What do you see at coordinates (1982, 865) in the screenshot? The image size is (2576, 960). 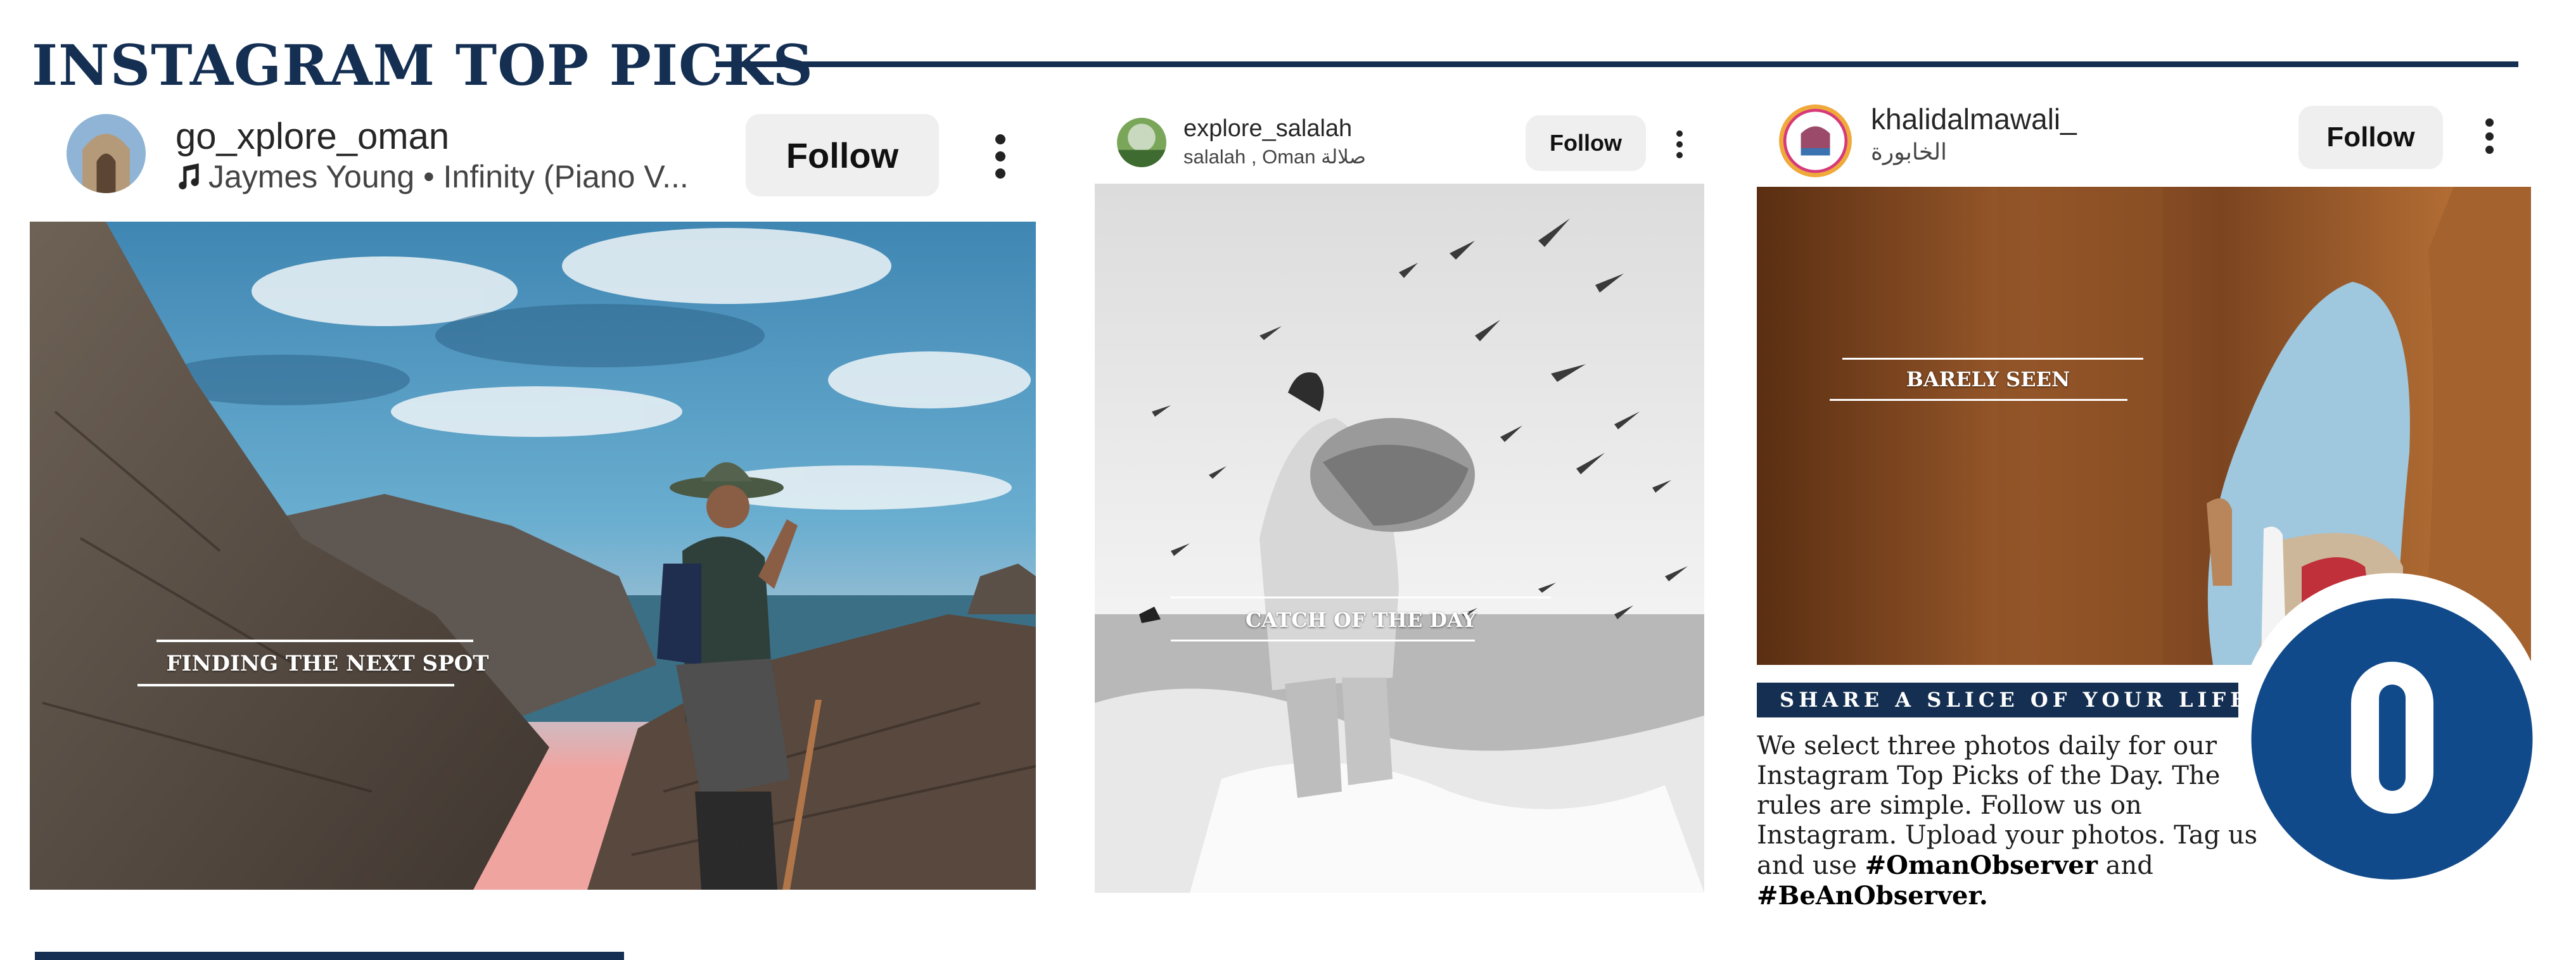 I see `hashtag-oman-observer: #OmanObserver` at bounding box center [1982, 865].